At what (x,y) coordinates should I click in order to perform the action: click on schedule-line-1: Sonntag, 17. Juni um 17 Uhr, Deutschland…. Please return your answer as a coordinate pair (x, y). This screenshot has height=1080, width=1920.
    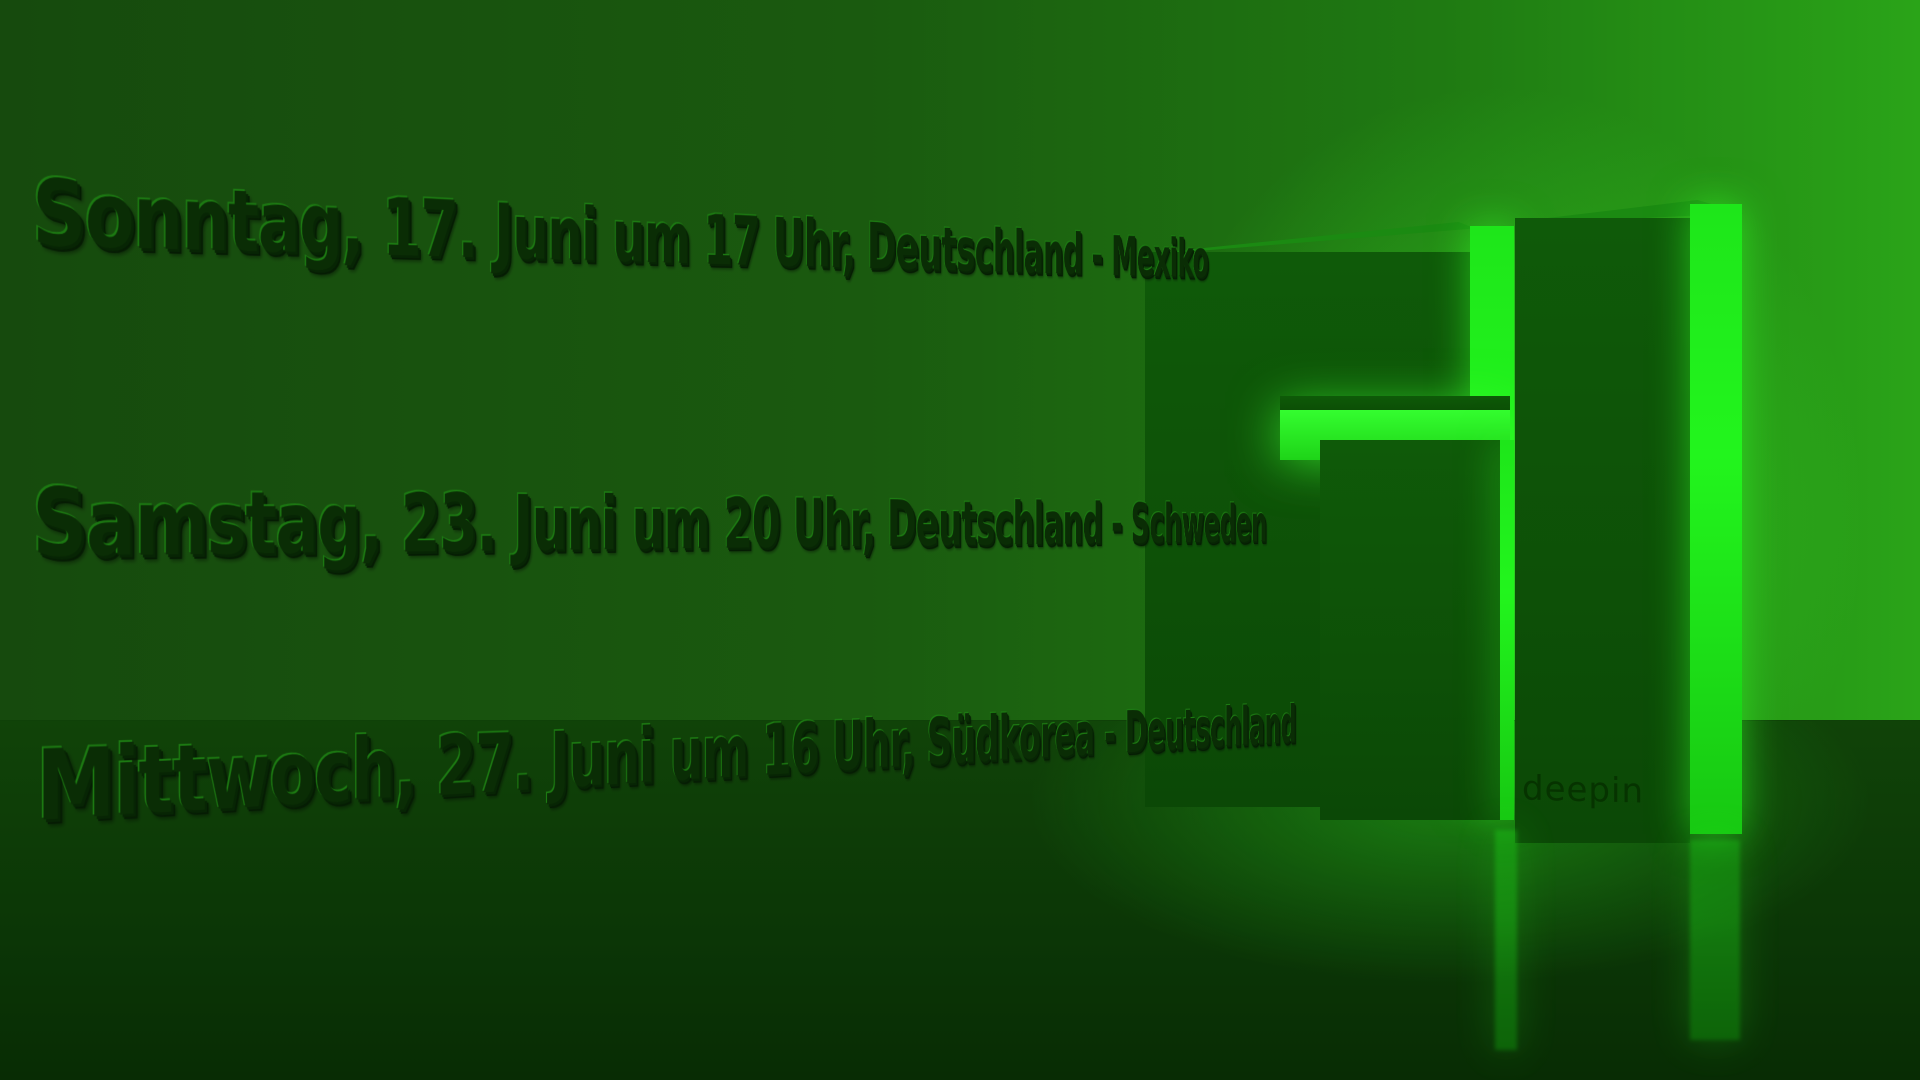
    Looking at the image, I should click on (620, 225).